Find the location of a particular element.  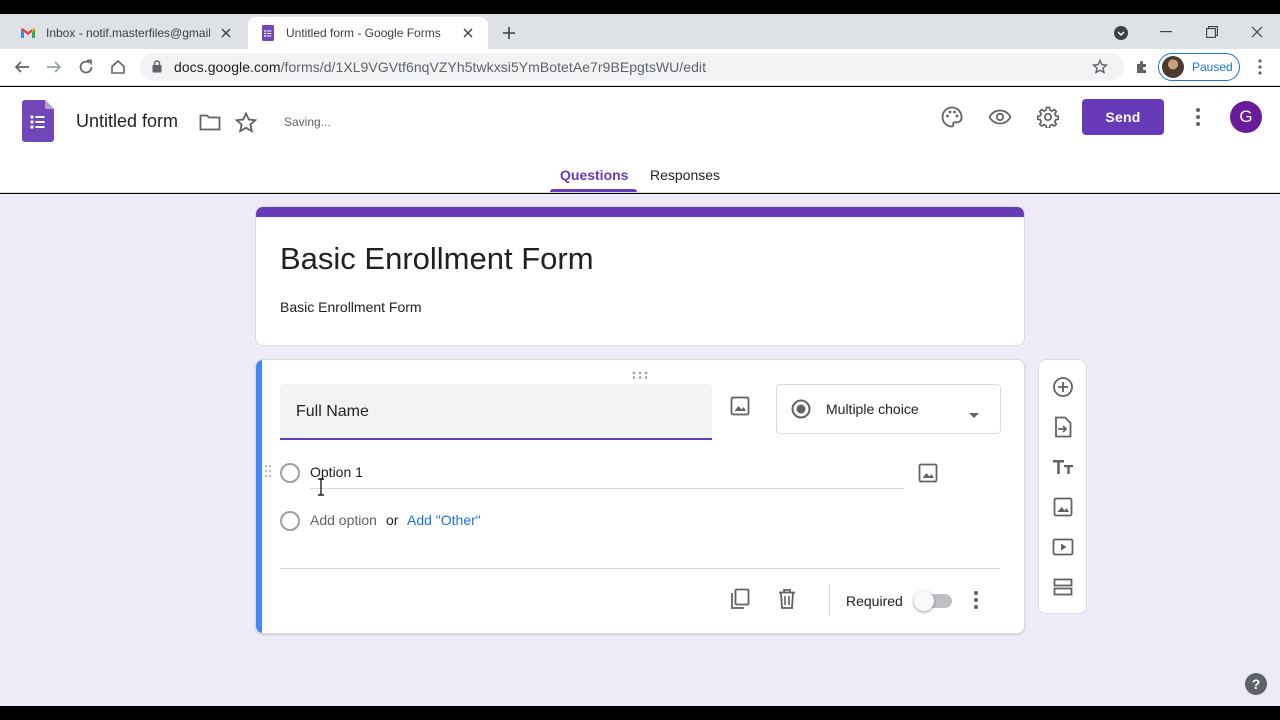

lock-icon is located at coordinates (157, 69).